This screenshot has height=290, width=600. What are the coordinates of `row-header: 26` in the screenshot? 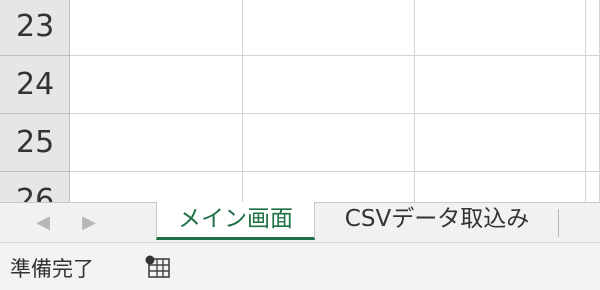 It's located at (35, 187).